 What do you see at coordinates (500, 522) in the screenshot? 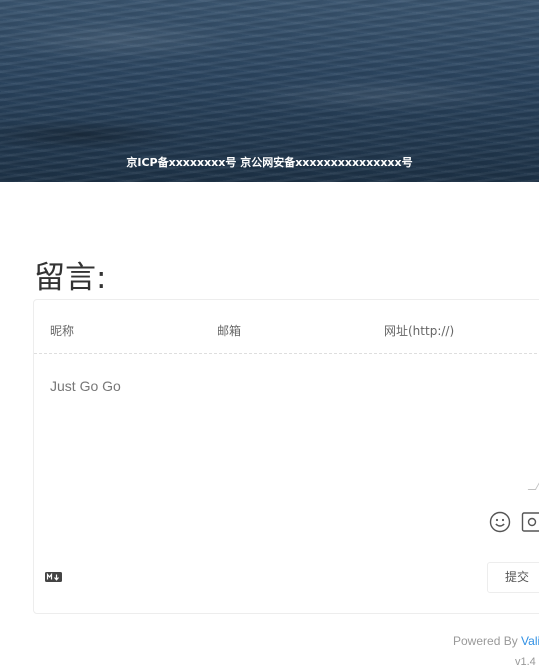
I see `smiley-icon` at bounding box center [500, 522].